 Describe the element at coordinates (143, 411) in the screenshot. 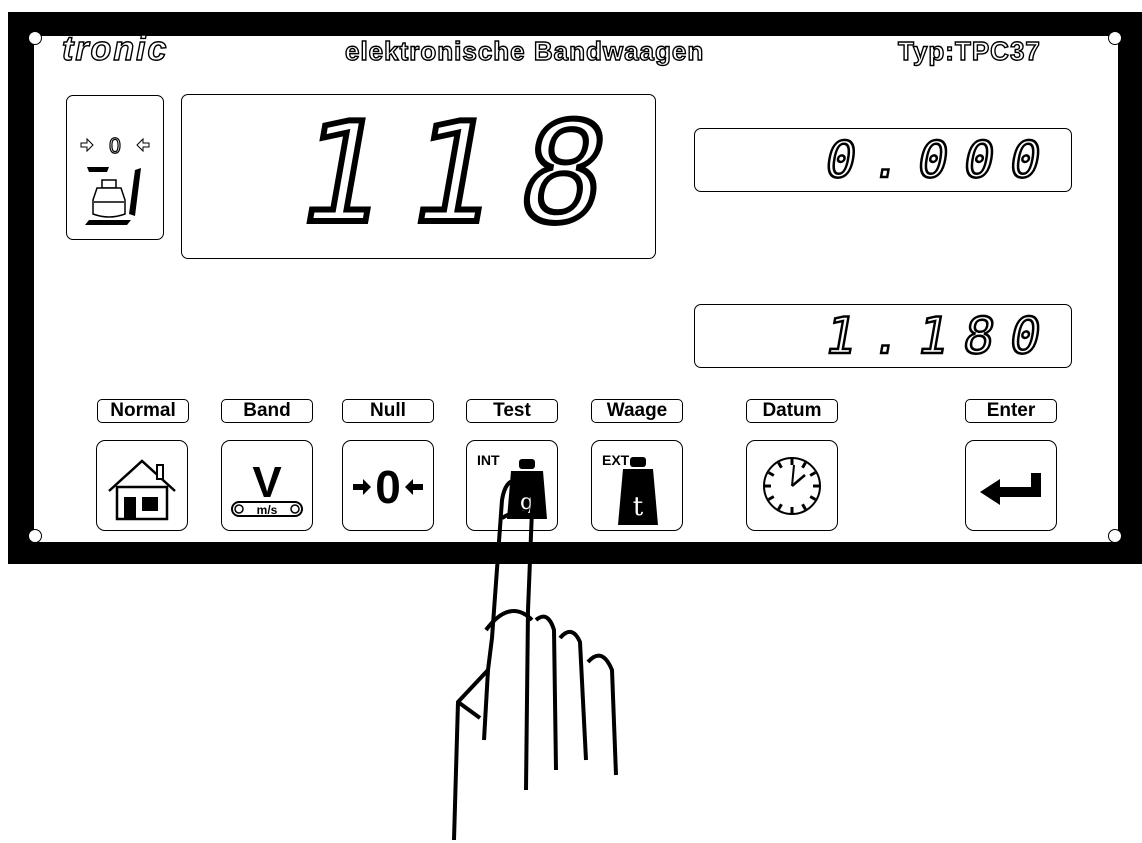

I see `label-normal: Normal` at that location.